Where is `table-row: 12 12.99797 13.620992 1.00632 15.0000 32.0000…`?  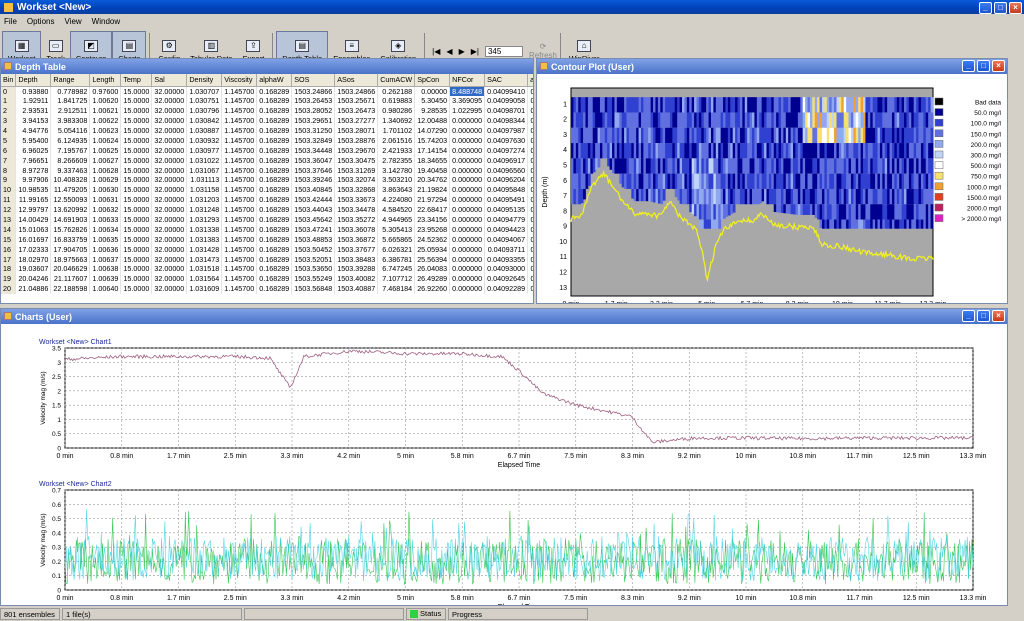 table-row: 12 12.99797 13.620992 1.00632 15.0000 32.0000… is located at coordinates (267, 209).